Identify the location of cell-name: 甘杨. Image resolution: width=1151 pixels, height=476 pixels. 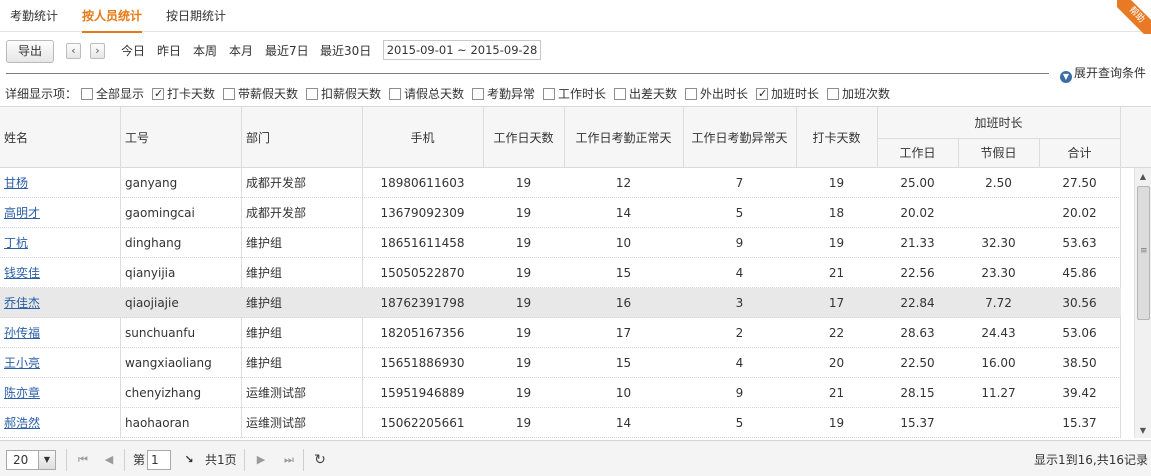
(60, 183).